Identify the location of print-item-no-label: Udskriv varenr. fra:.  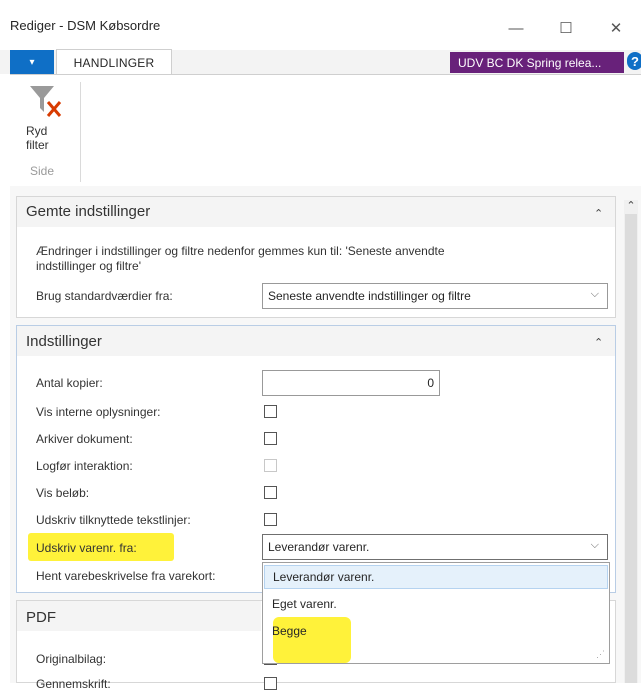
(86, 548).